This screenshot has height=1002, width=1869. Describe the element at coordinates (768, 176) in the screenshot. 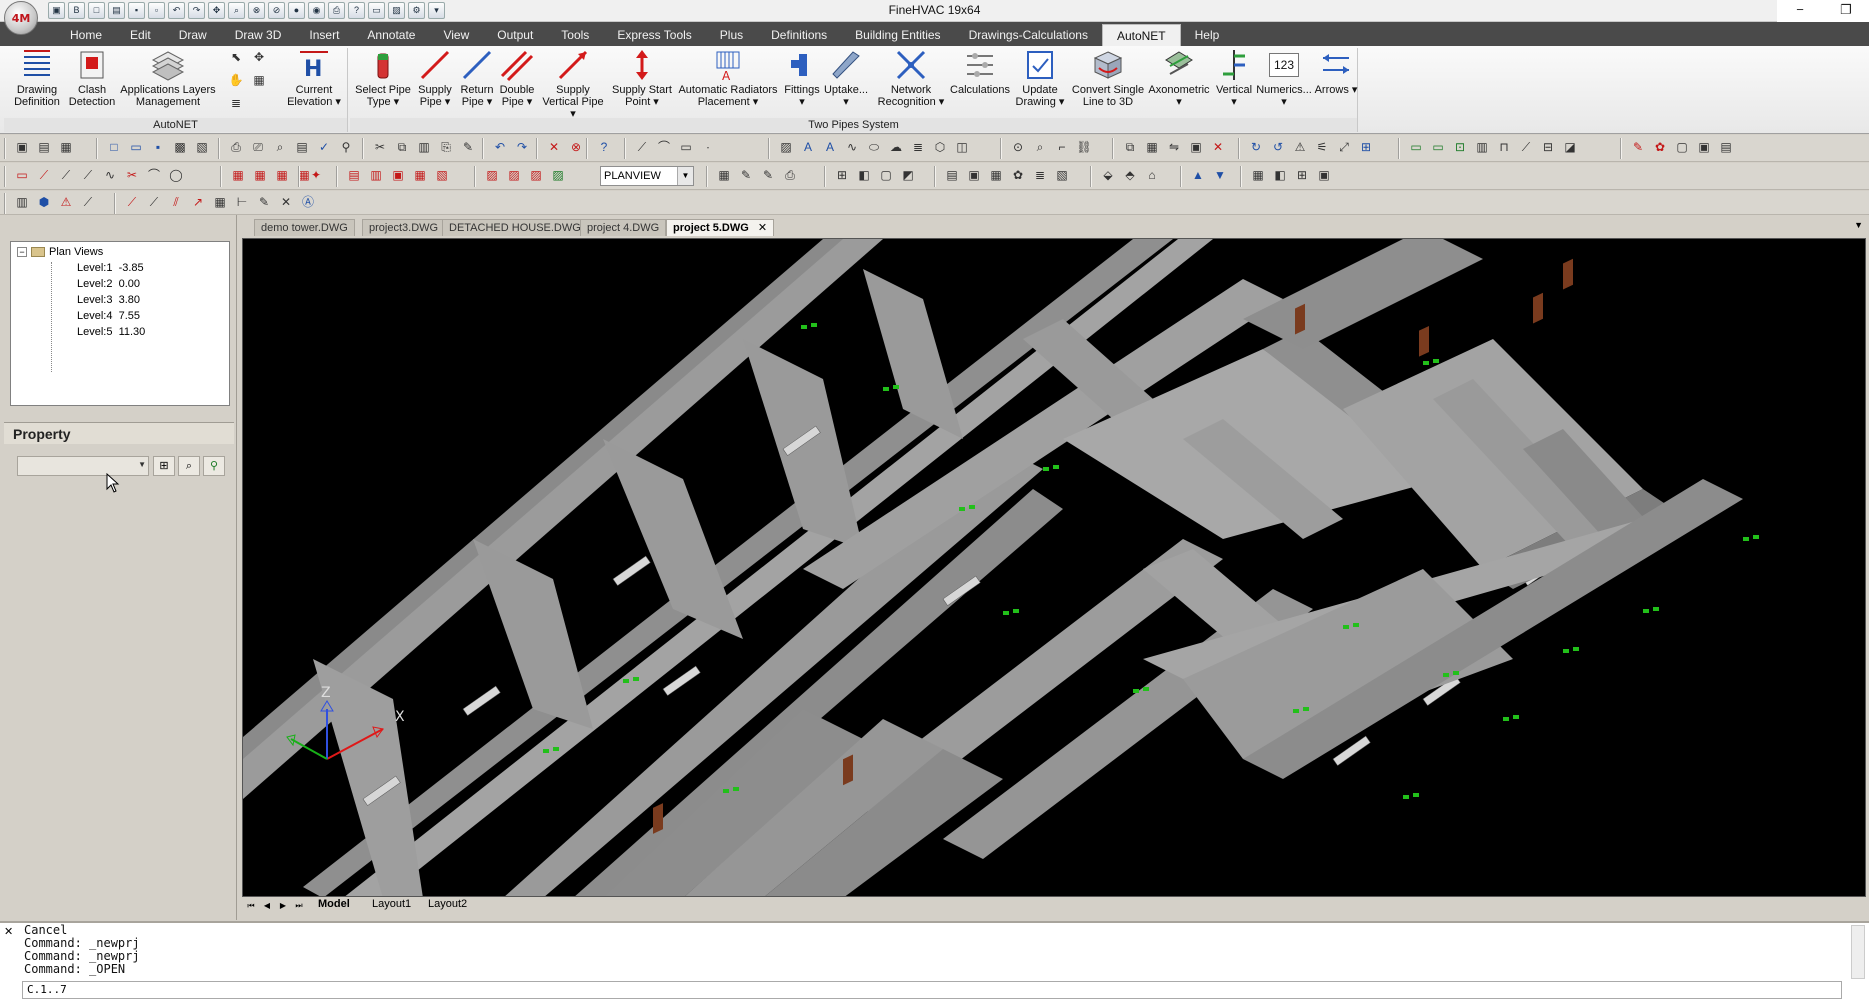

I see `edit-cell-icon: ✎` at that location.